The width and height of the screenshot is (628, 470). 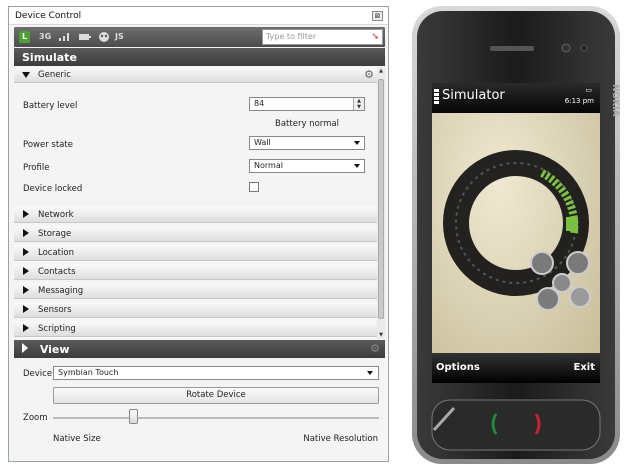 I want to click on view-title: View, so click(x=54, y=349).